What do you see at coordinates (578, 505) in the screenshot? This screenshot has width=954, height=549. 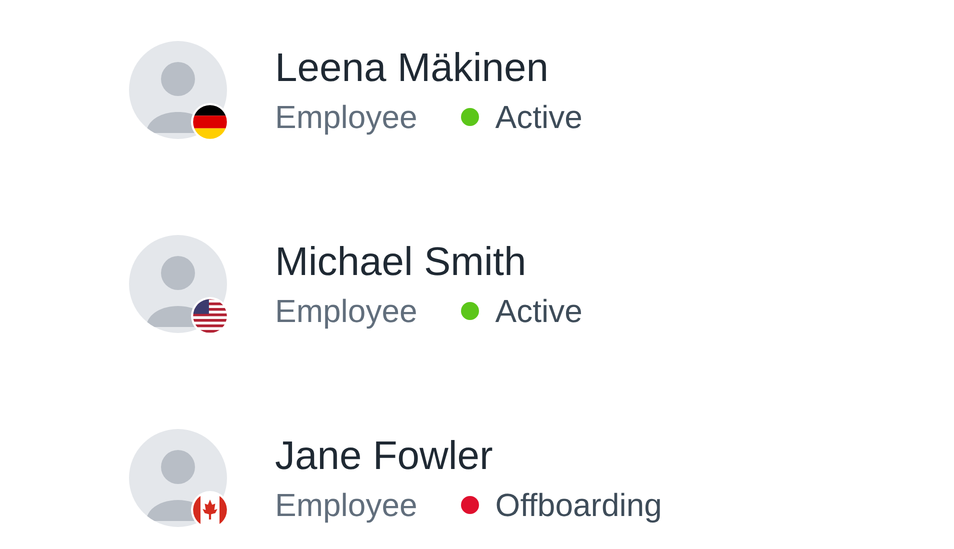 I see `status-label: Offboarding` at bounding box center [578, 505].